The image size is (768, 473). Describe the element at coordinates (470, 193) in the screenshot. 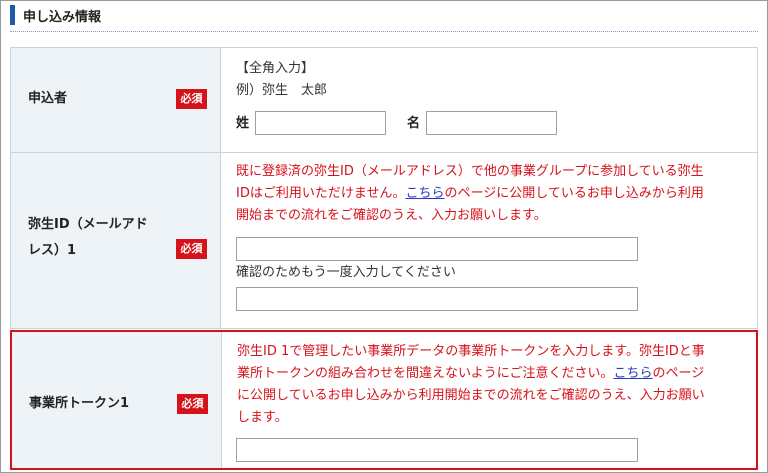

I see `yayoi-id-notice-line2: IDはご利用いただけません。こちらのページに公開しているお申し込みから利用` at that location.